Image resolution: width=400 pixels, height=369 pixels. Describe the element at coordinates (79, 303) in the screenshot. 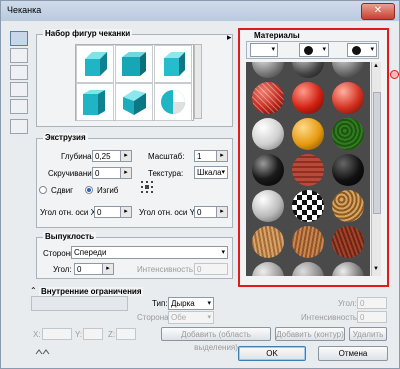

I see `constraint-tools` at that location.